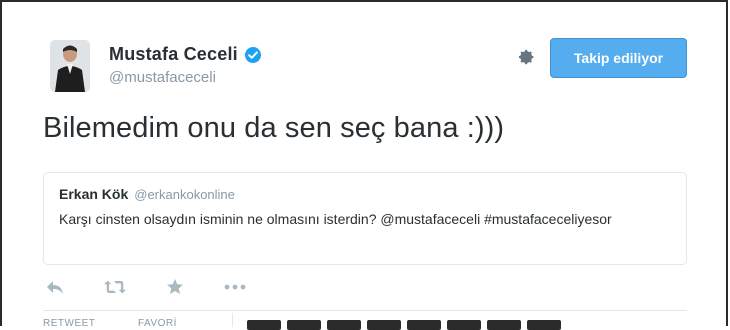 The height and width of the screenshot is (330, 730). What do you see at coordinates (274, 128) in the screenshot?
I see `tweet-text: Bilemedim onu da sen seç bana :)))` at bounding box center [274, 128].